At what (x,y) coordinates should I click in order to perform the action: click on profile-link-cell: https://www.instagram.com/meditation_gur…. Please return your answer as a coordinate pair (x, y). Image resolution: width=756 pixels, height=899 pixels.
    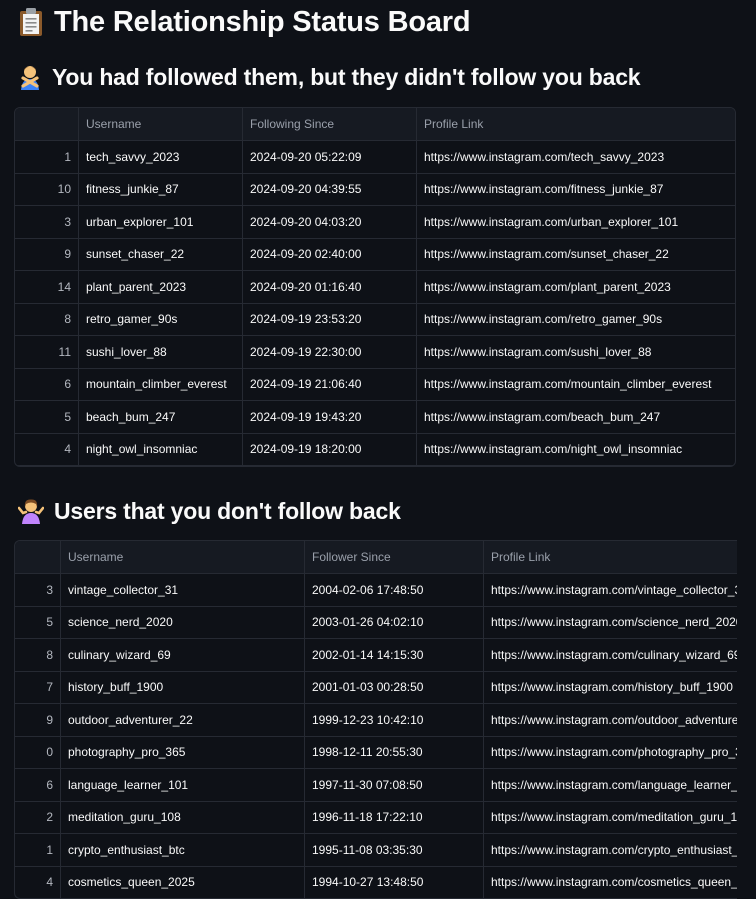
    Looking at the image, I should click on (610, 818).